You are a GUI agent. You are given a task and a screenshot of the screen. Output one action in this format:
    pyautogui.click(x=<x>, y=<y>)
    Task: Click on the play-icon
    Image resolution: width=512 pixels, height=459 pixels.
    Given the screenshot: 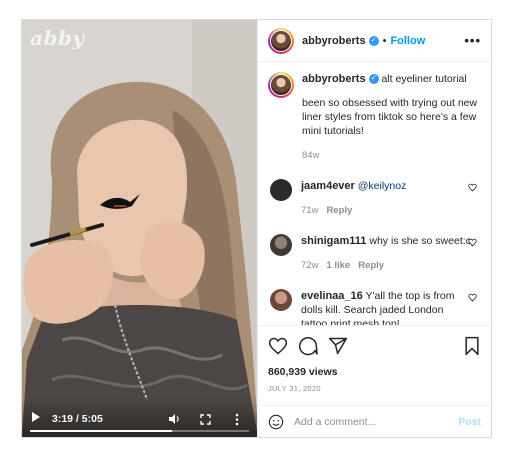 What is the action you would take?
    pyautogui.click(x=36, y=417)
    